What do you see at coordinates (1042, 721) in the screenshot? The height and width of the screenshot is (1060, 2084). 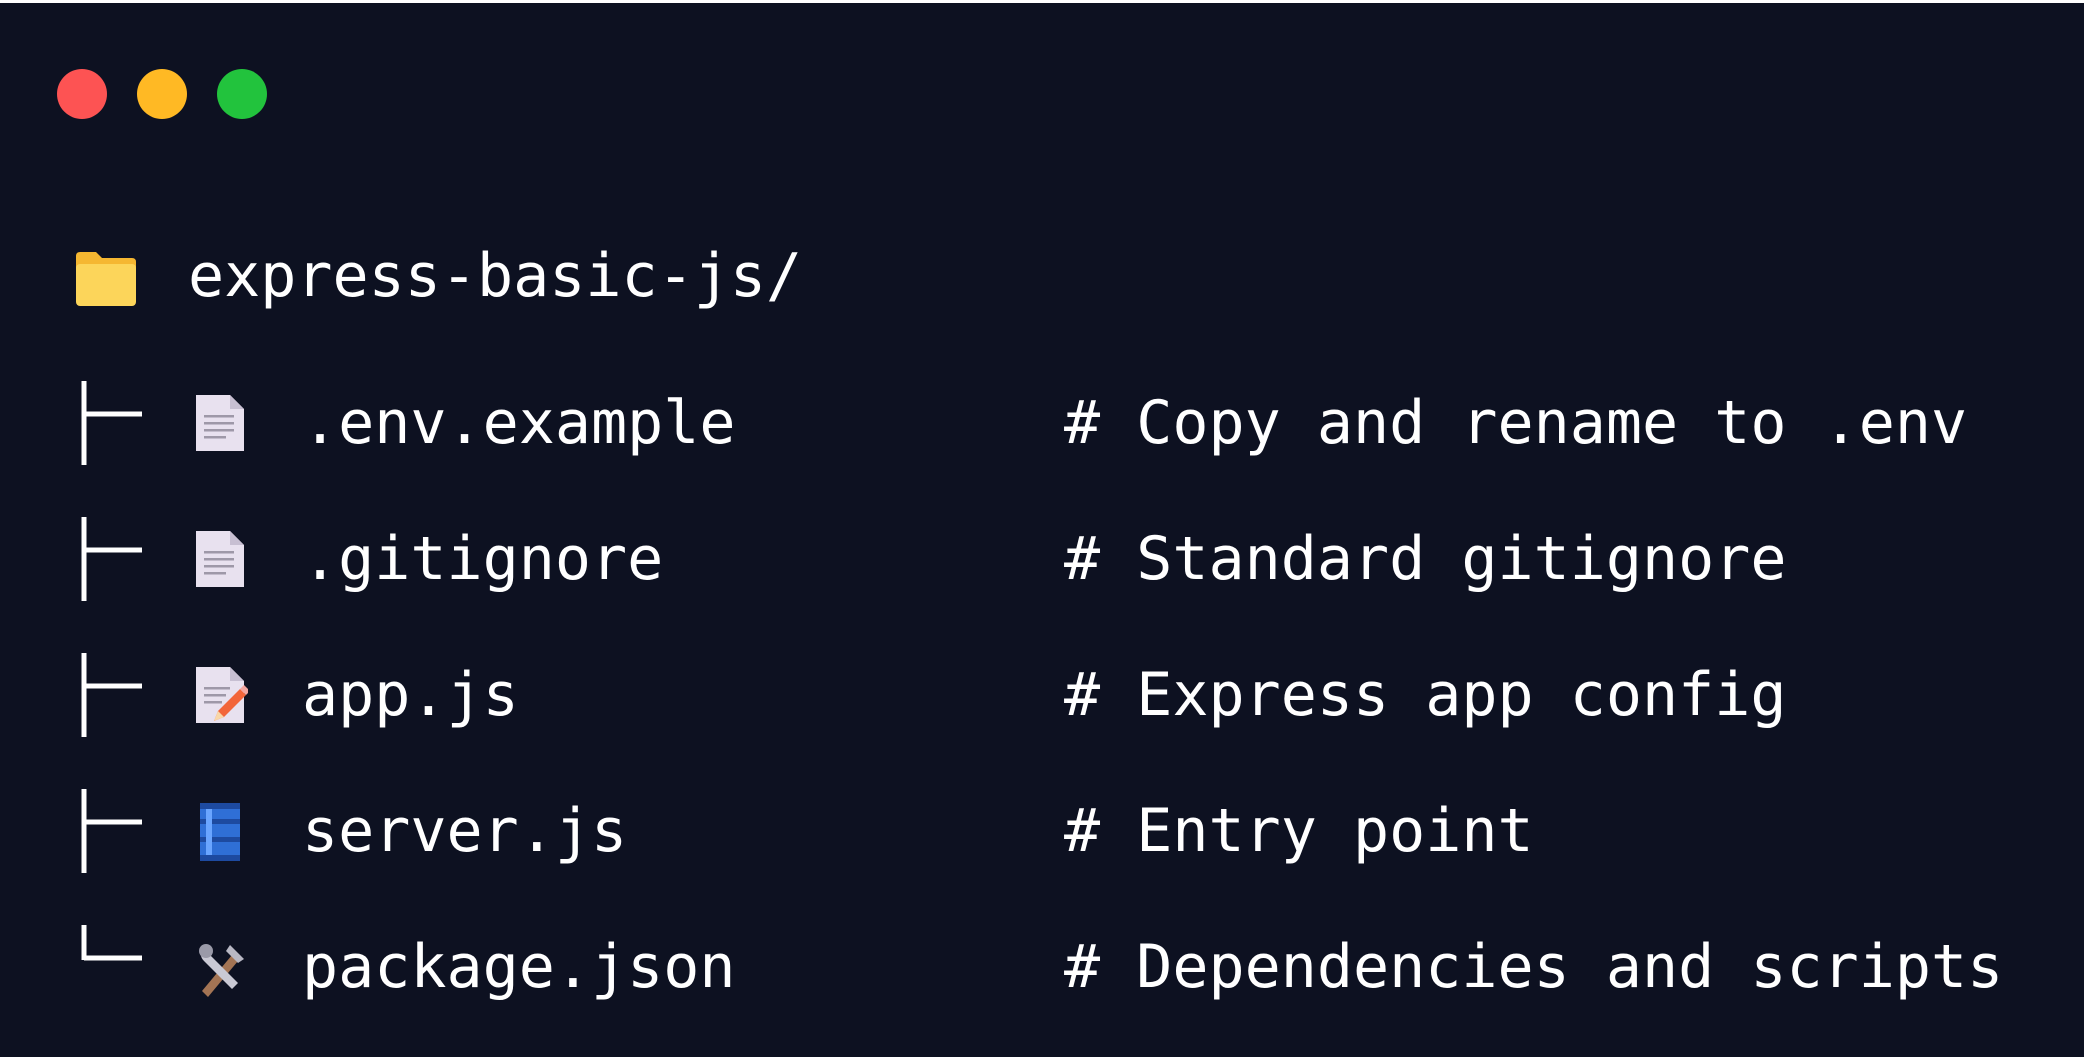 I see `tree-row: app.js # Express app config` at bounding box center [1042, 721].